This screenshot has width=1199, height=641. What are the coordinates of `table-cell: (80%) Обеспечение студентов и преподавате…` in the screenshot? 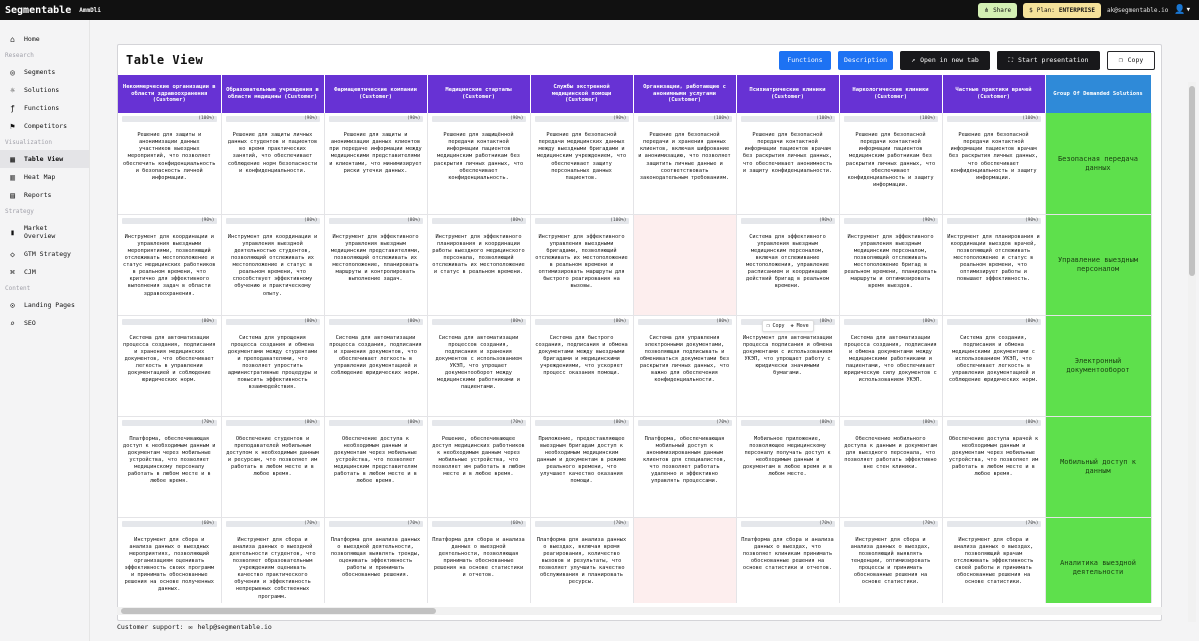 It's located at (273, 467).